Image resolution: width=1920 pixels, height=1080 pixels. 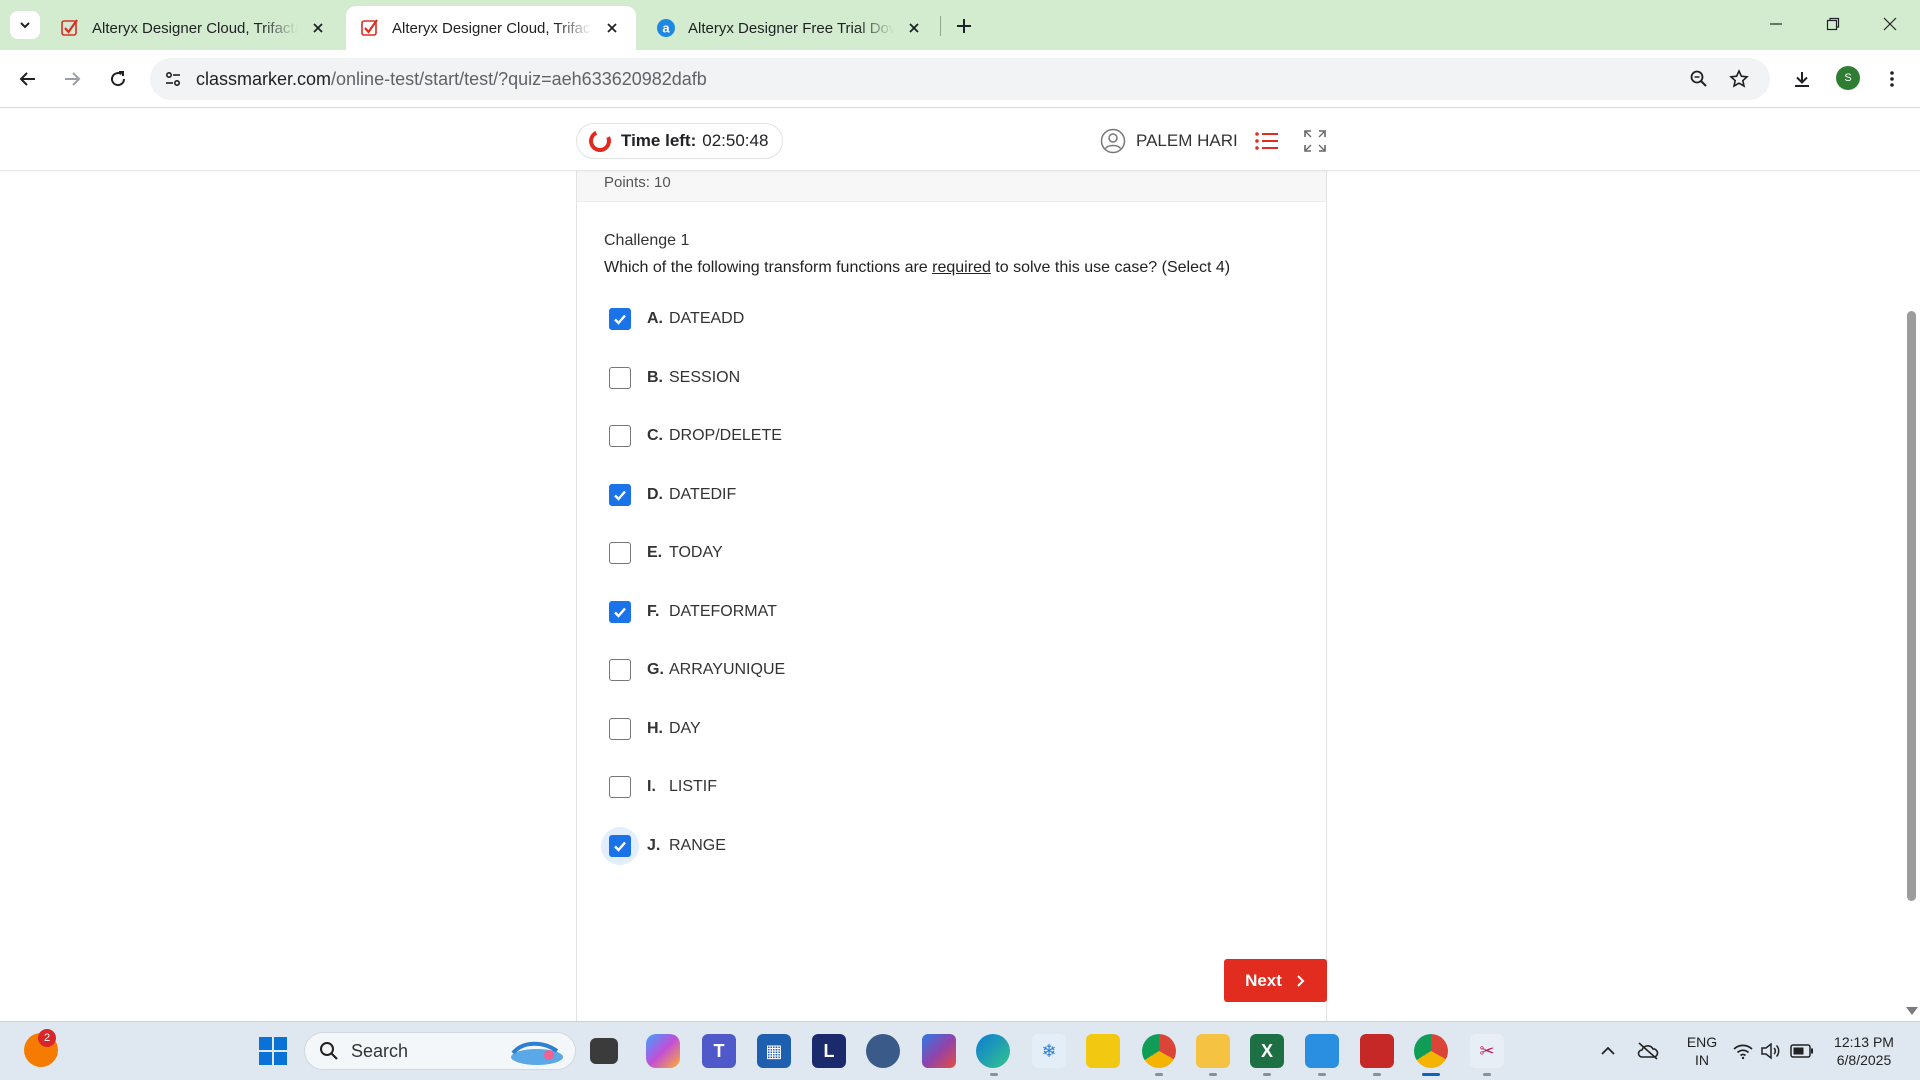 What do you see at coordinates (690, 612) in the screenshot?
I see `option-f: F. DATEFORMAT` at bounding box center [690, 612].